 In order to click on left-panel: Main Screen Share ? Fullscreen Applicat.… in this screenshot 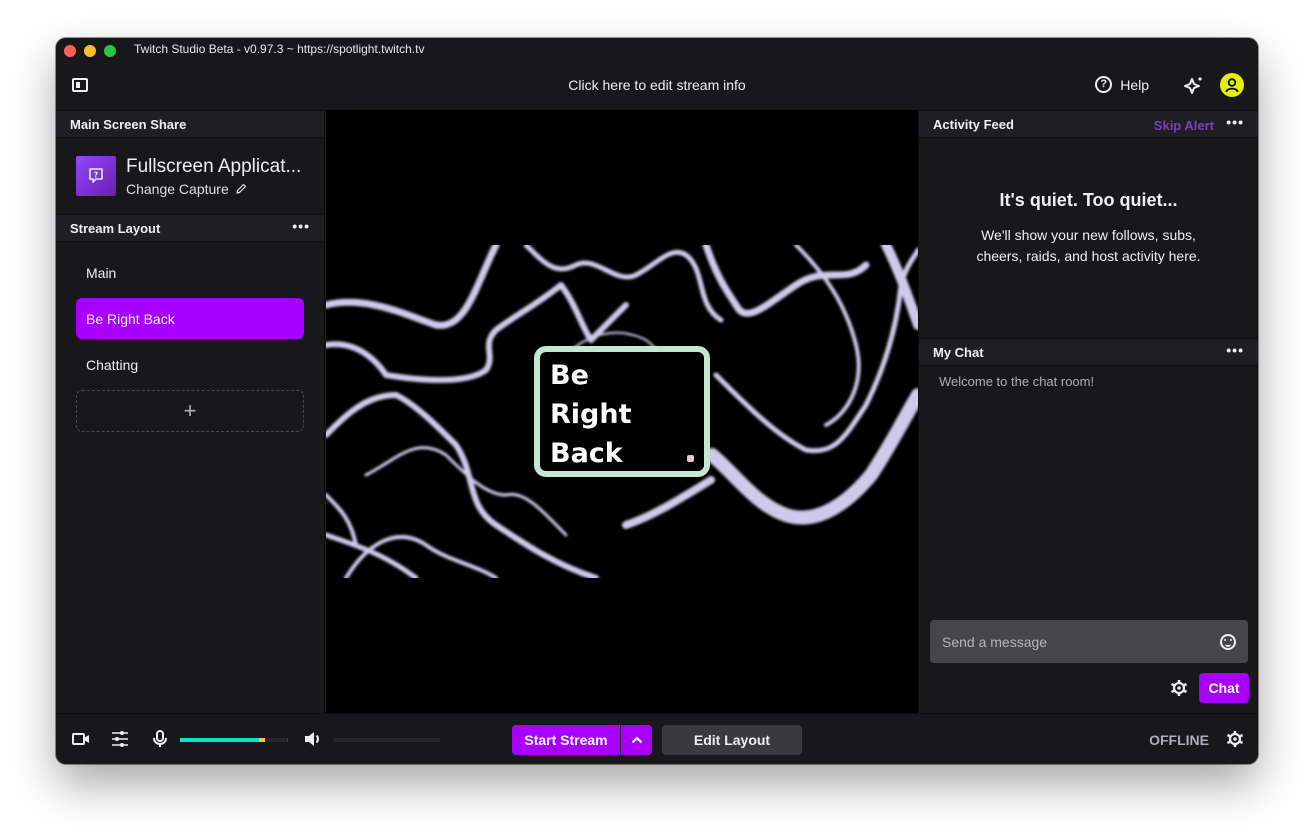, I will do `click(190, 411)`.